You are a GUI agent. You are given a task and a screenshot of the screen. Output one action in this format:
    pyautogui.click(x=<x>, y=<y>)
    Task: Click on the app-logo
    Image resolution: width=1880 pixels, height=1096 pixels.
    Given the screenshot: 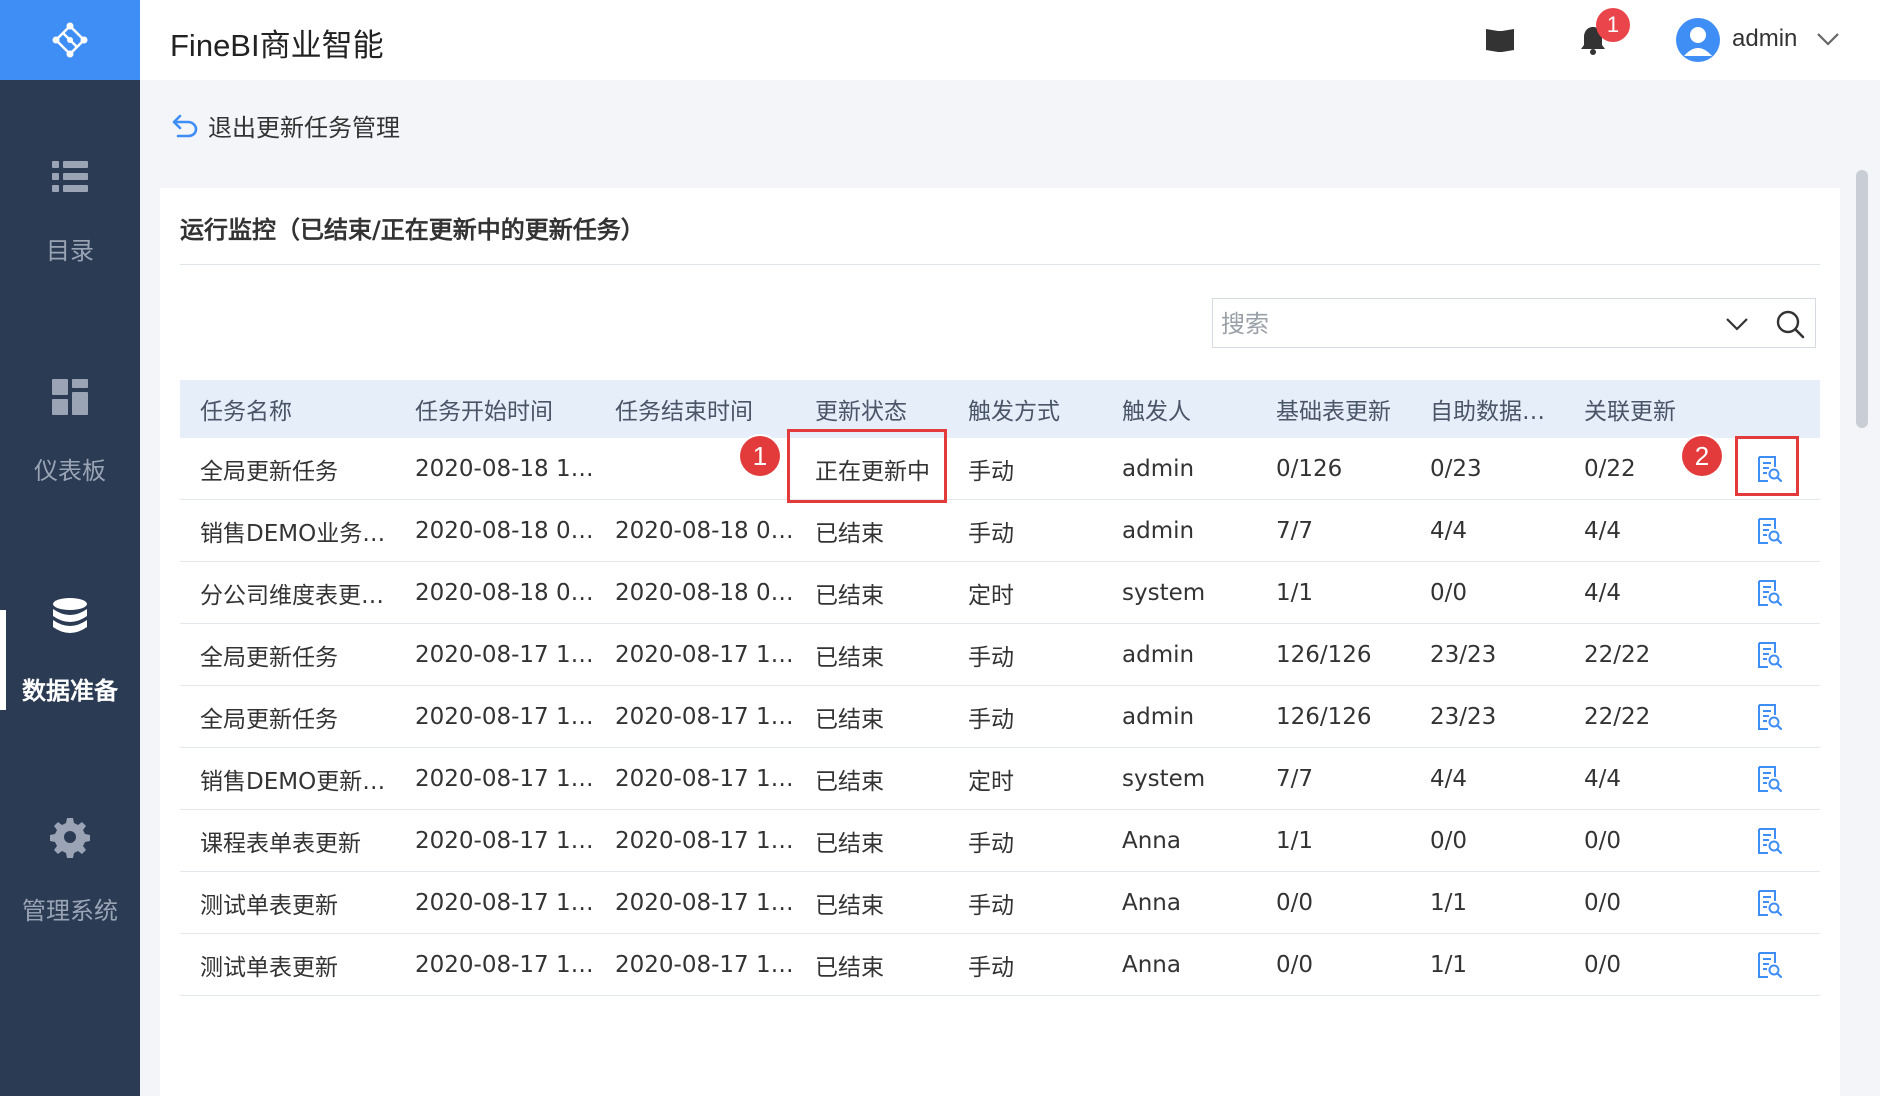 What is the action you would take?
    pyautogui.click(x=70, y=40)
    